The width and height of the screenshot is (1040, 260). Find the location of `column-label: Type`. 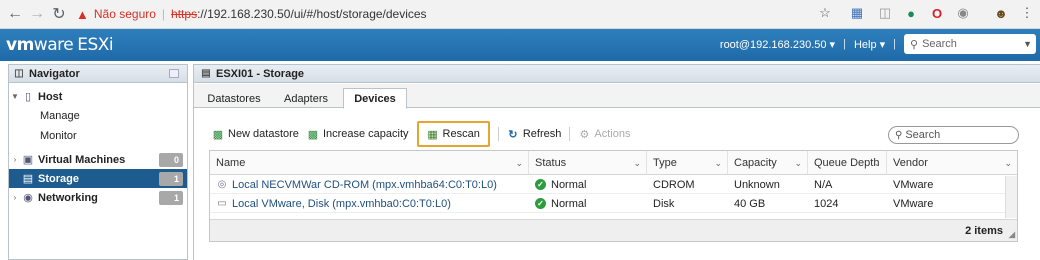

column-label: Type is located at coordinates (665, 163).